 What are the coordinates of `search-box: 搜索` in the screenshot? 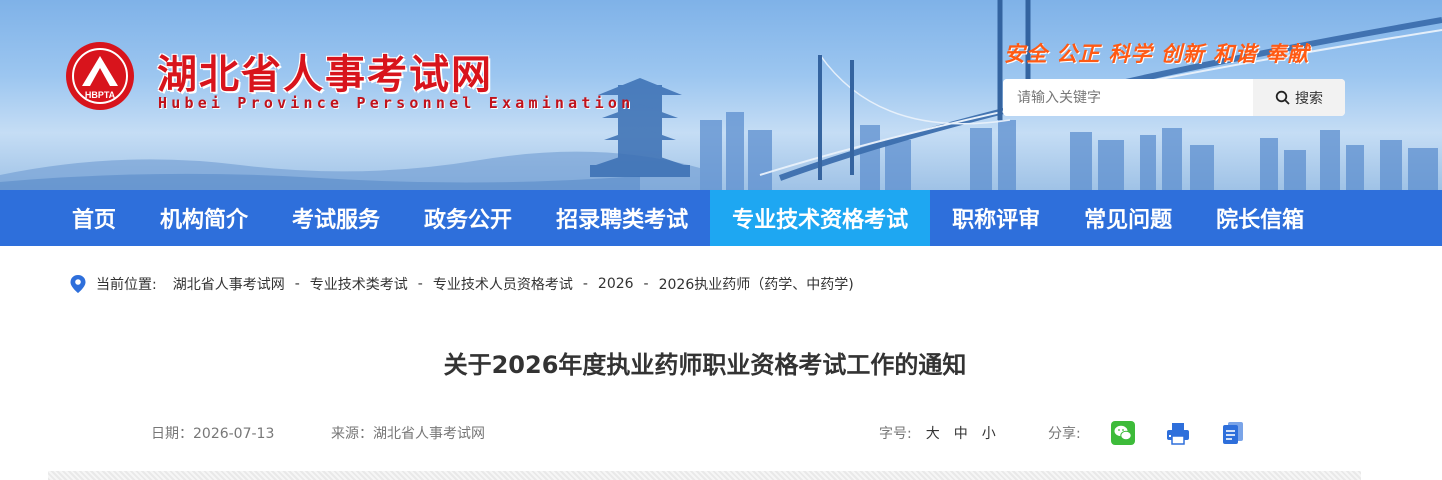 It's located at (1174, 97).